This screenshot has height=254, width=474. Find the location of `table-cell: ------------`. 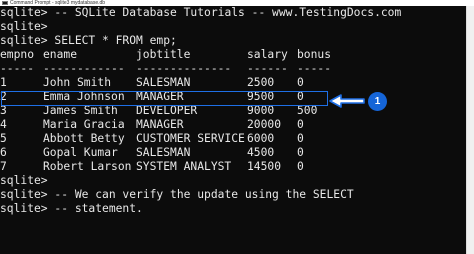

table-cell: ------------ is located at coordinates (84, 68).